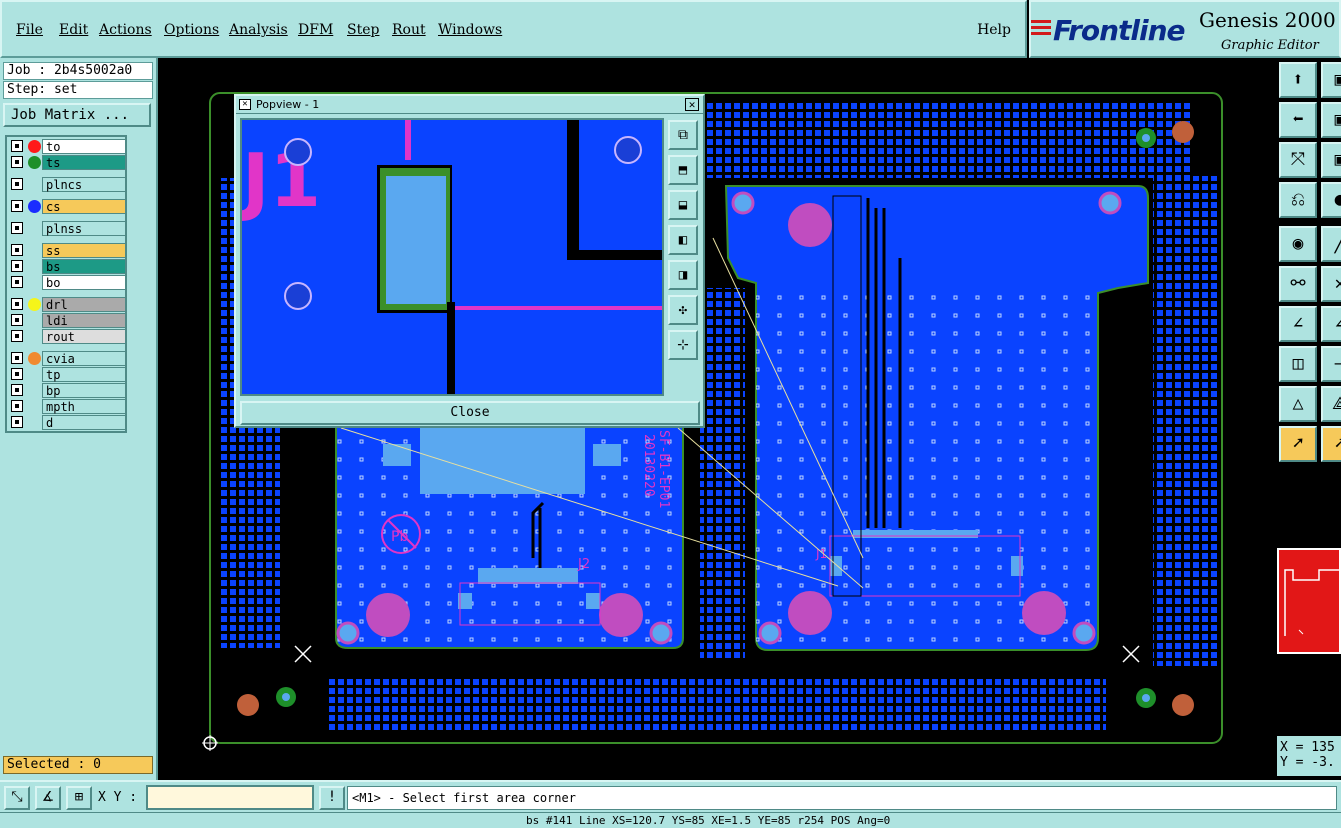 The image size is (1341, 828). I want to click on add-line-icon: ╱, so click(1331, 244).